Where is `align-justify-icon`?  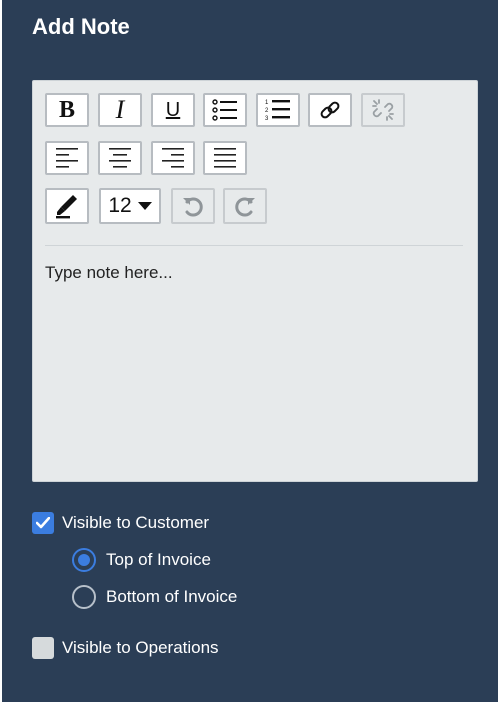
align-justify-icon is located at coordinates (225, 158).